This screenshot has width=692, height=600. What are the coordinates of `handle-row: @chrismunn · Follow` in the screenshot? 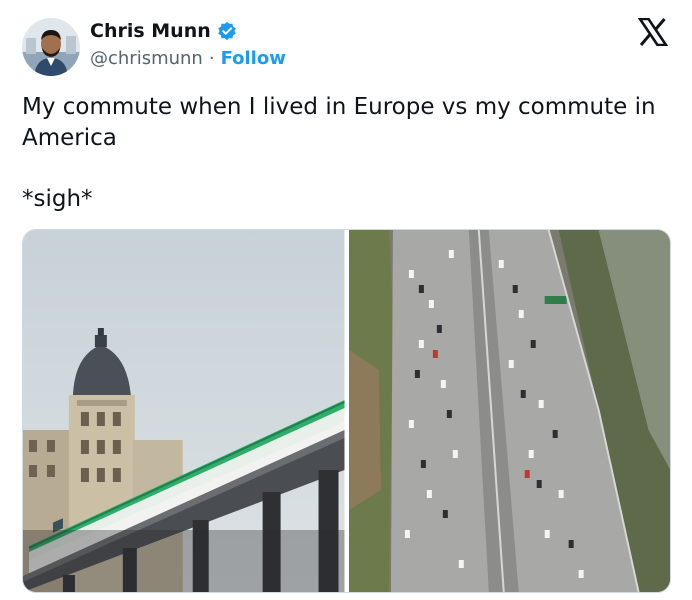 It's located at (188, 58).